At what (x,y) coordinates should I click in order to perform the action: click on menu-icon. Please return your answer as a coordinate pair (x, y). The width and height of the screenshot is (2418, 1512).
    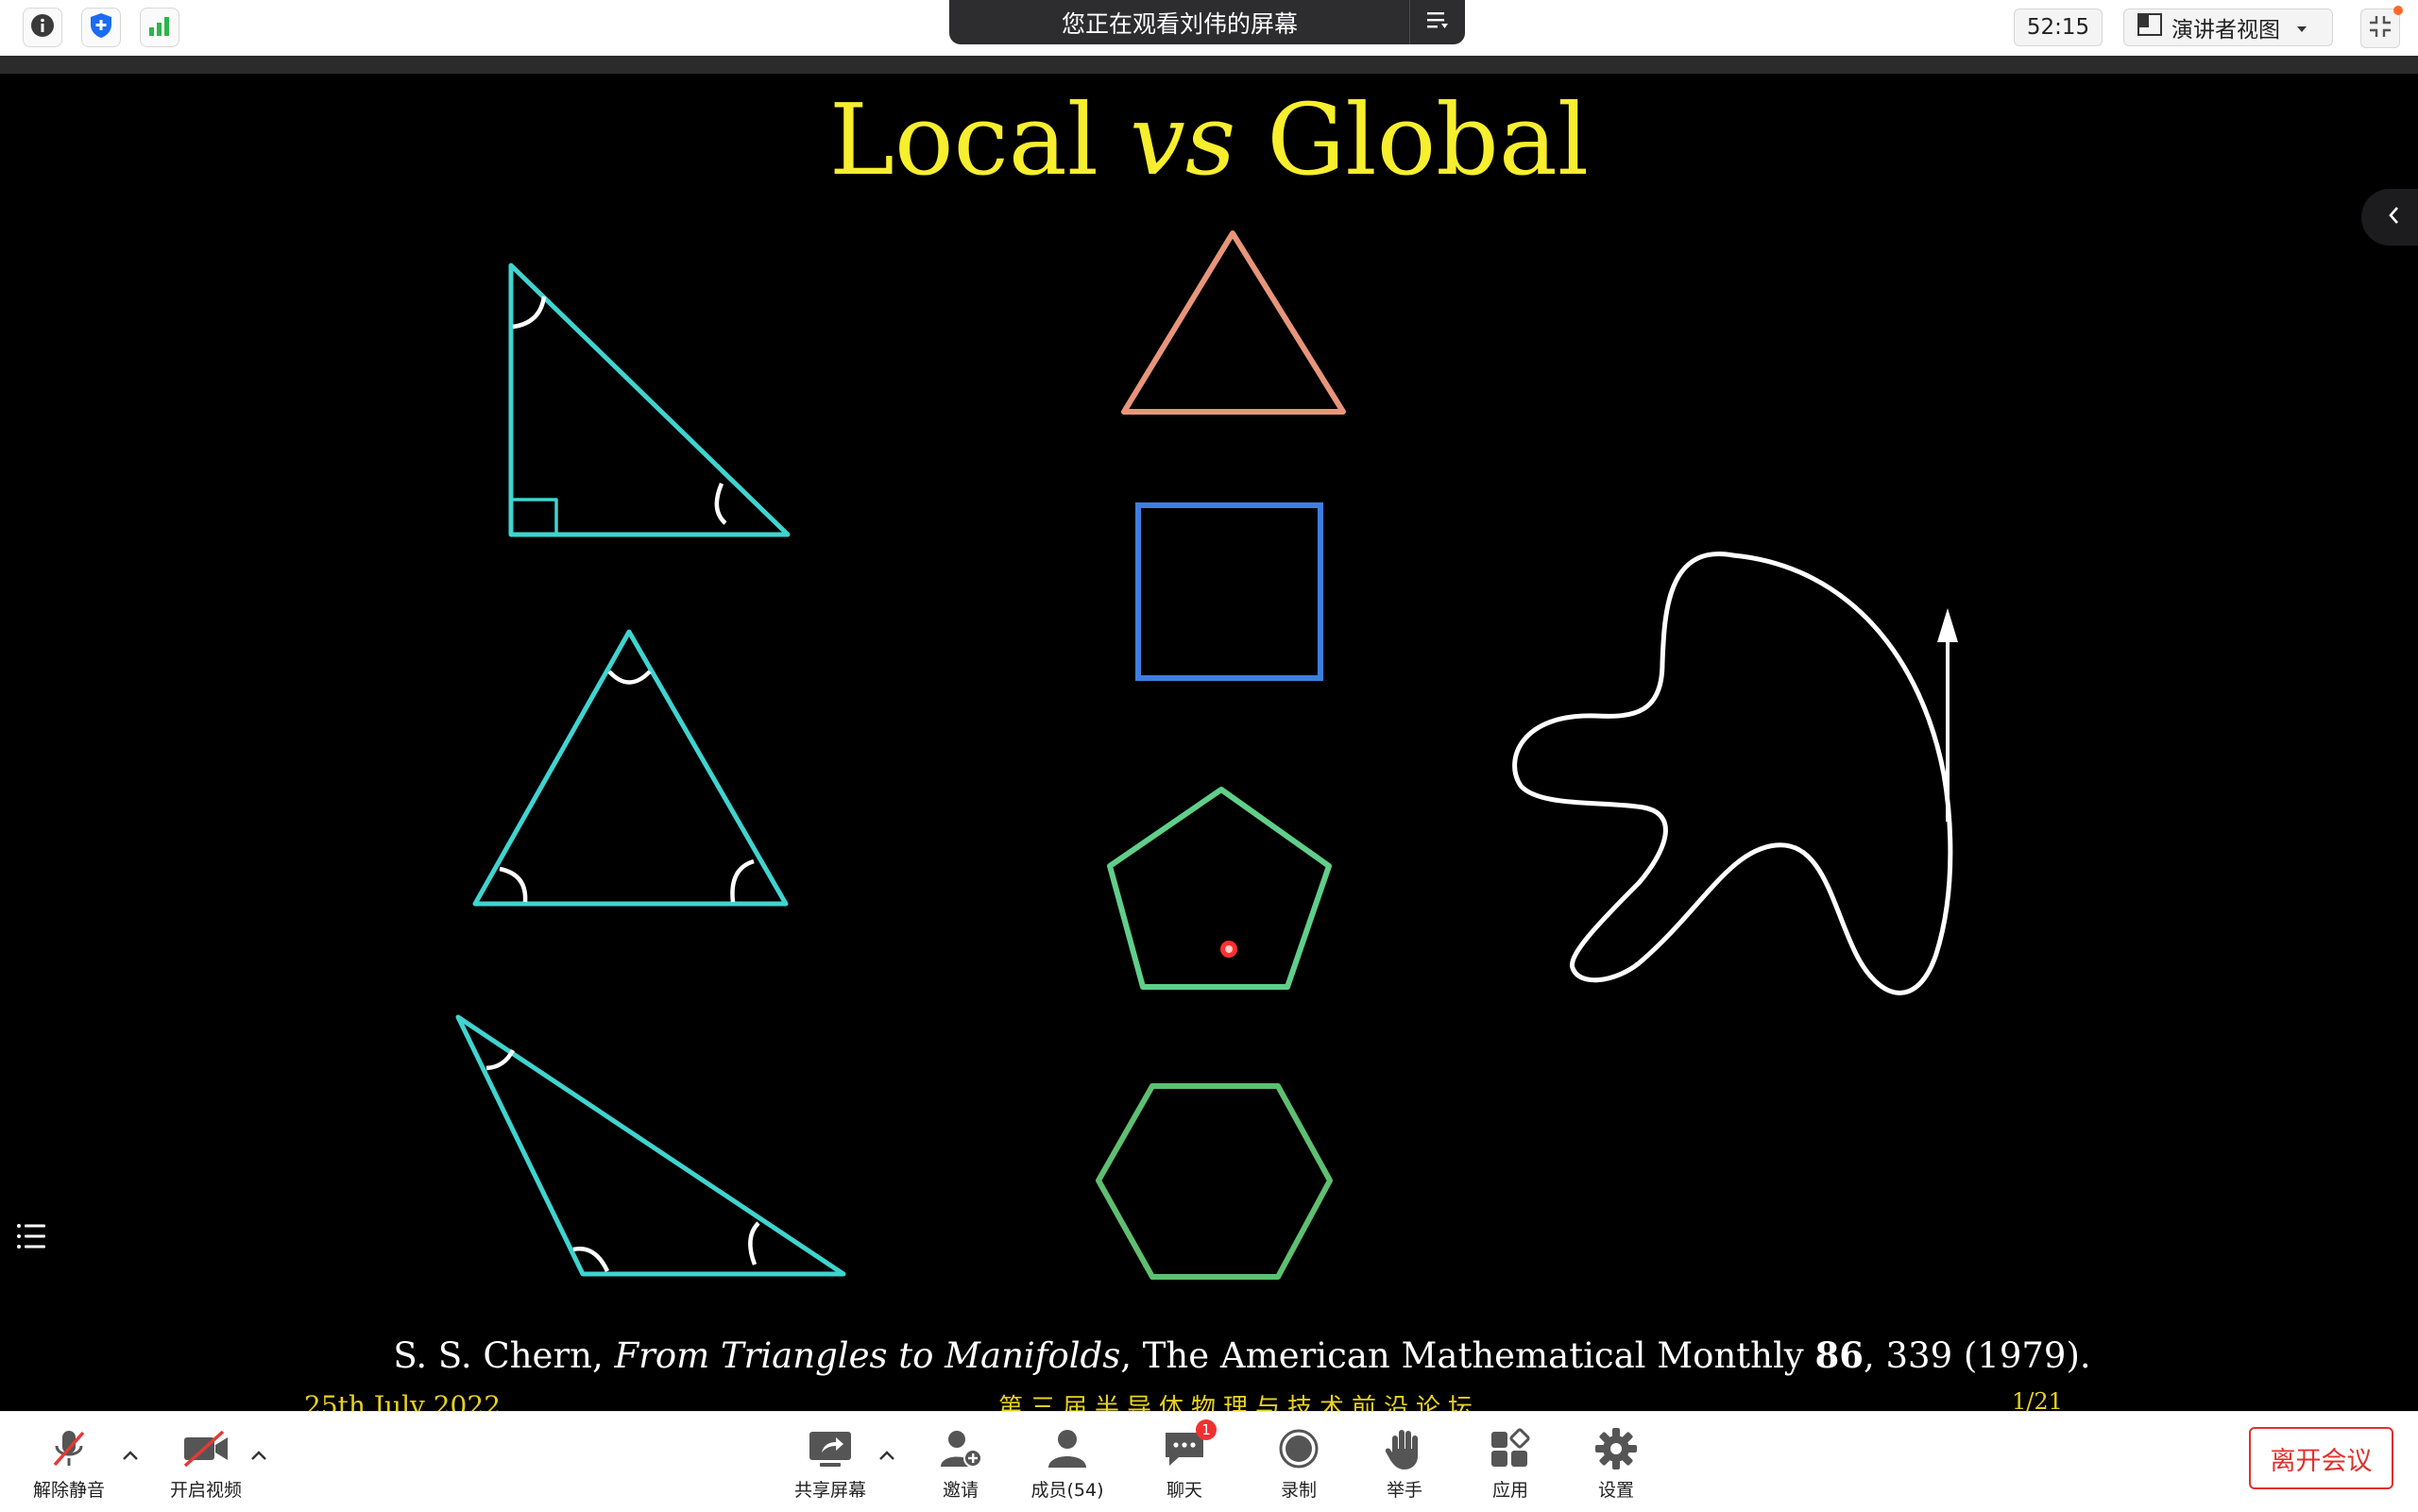
    Looking at the image, I should click on (1438, 22).